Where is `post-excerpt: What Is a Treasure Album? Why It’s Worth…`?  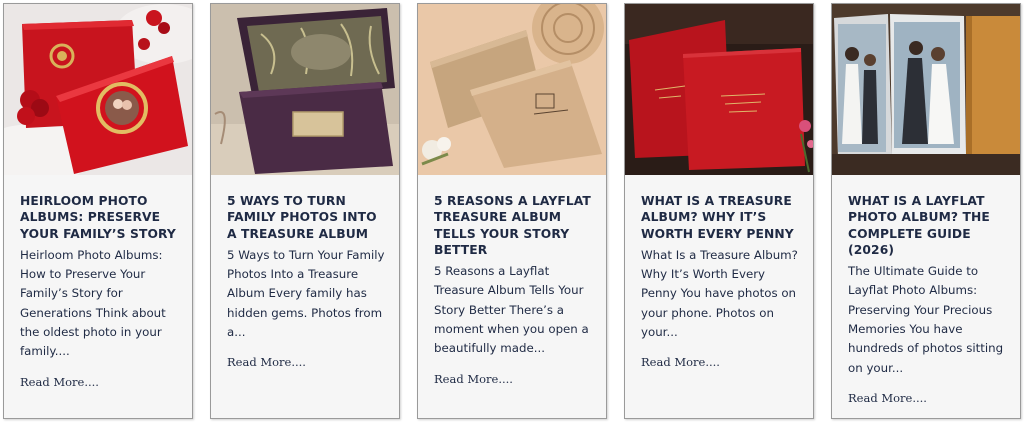 post-excerpt: What Is a Treasure Album? Why It’s Worth… is located at coordinates (719, 293).